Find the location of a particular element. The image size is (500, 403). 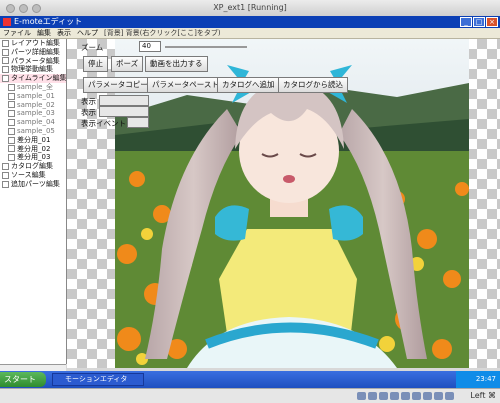

tree-item: sample_02 is located at coordinates (33, 105).